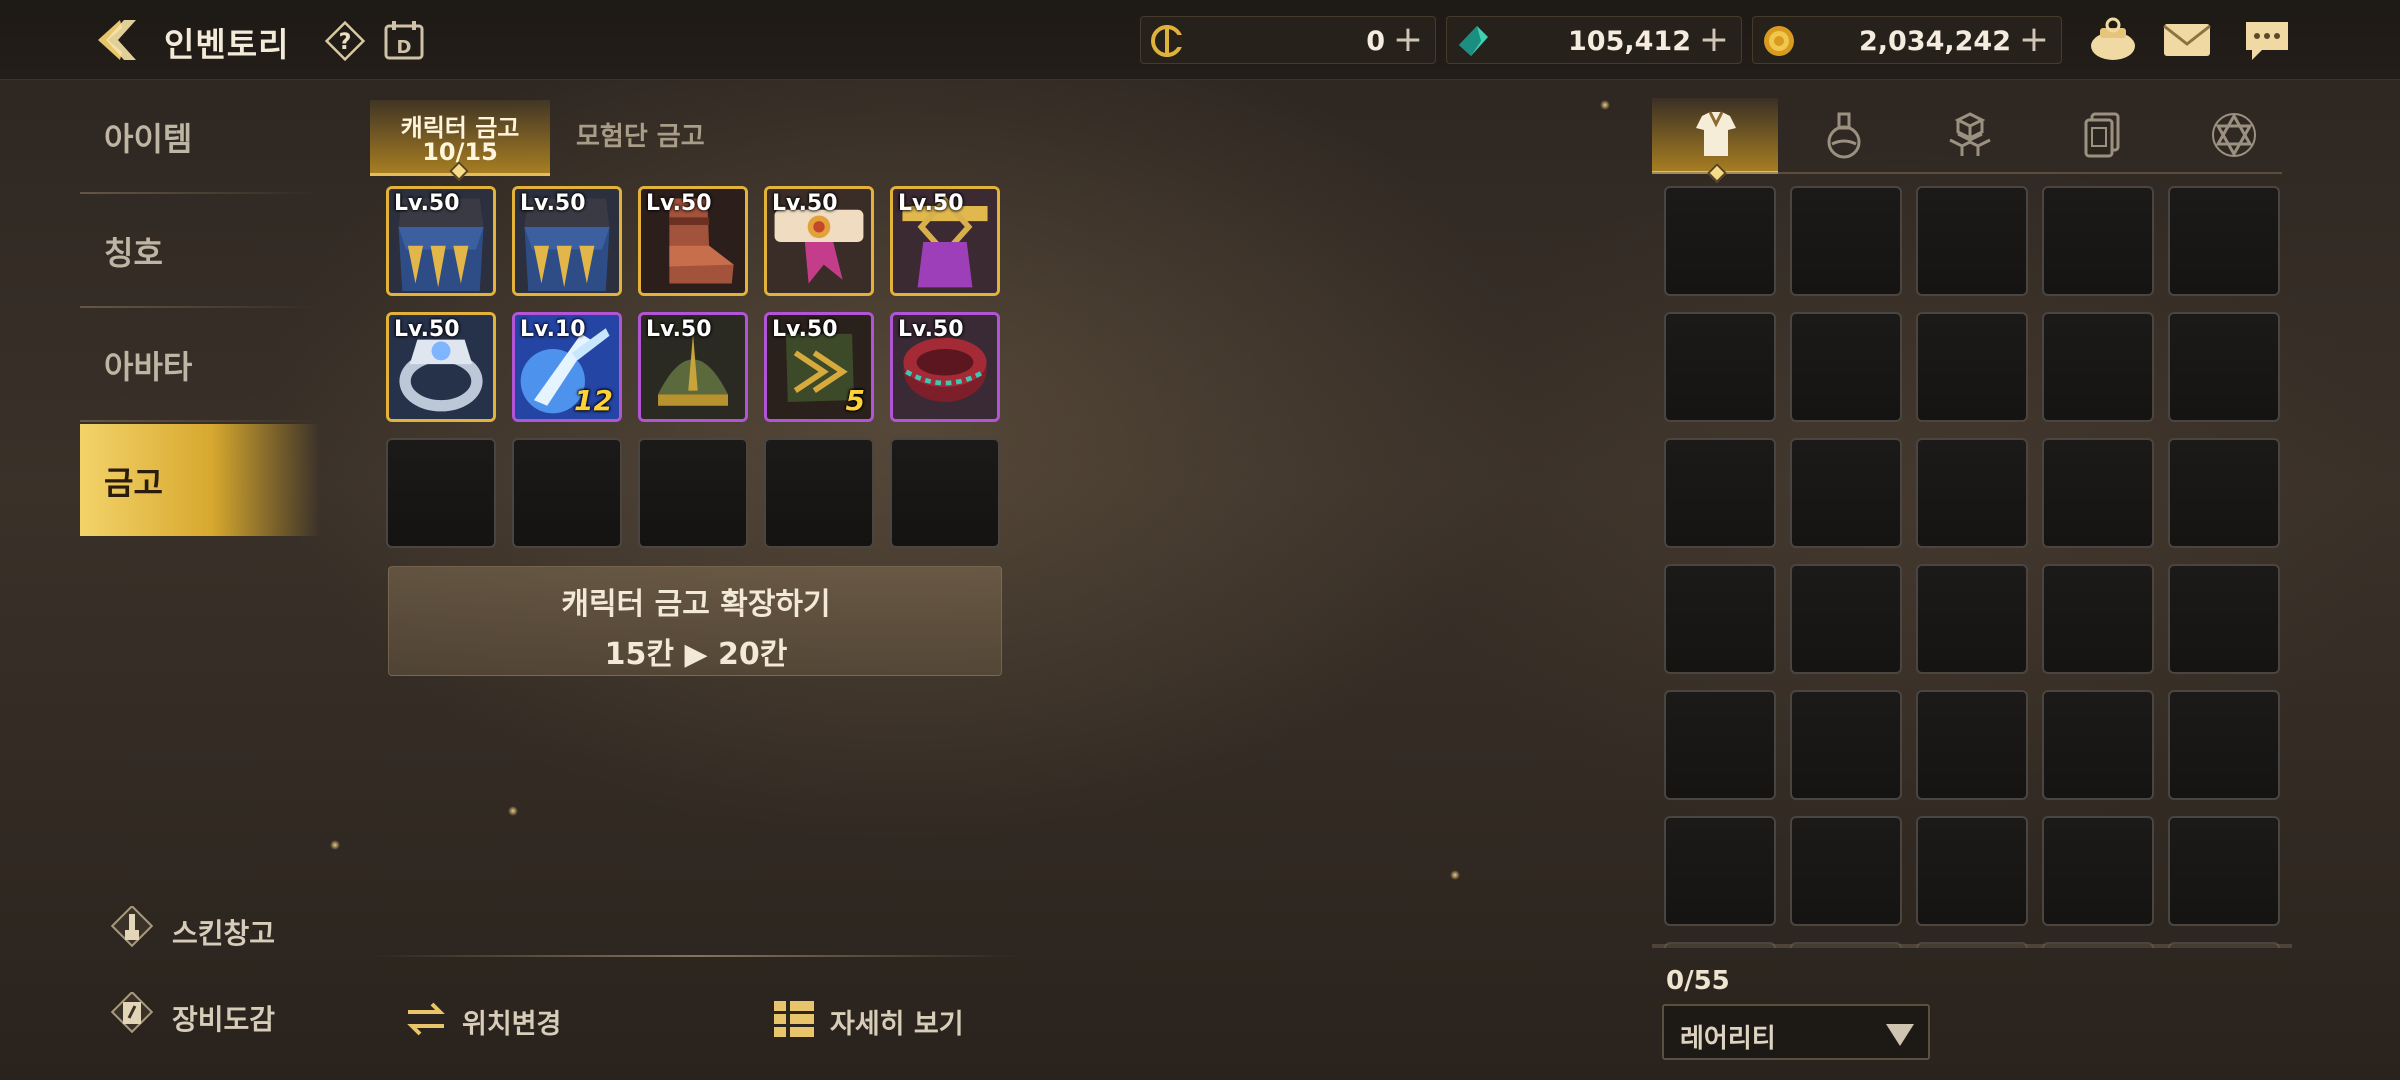 This screenshot has height=1080, width=2400. I want to click on equipment-codex-link: 장비도감, so click(214, 1016).